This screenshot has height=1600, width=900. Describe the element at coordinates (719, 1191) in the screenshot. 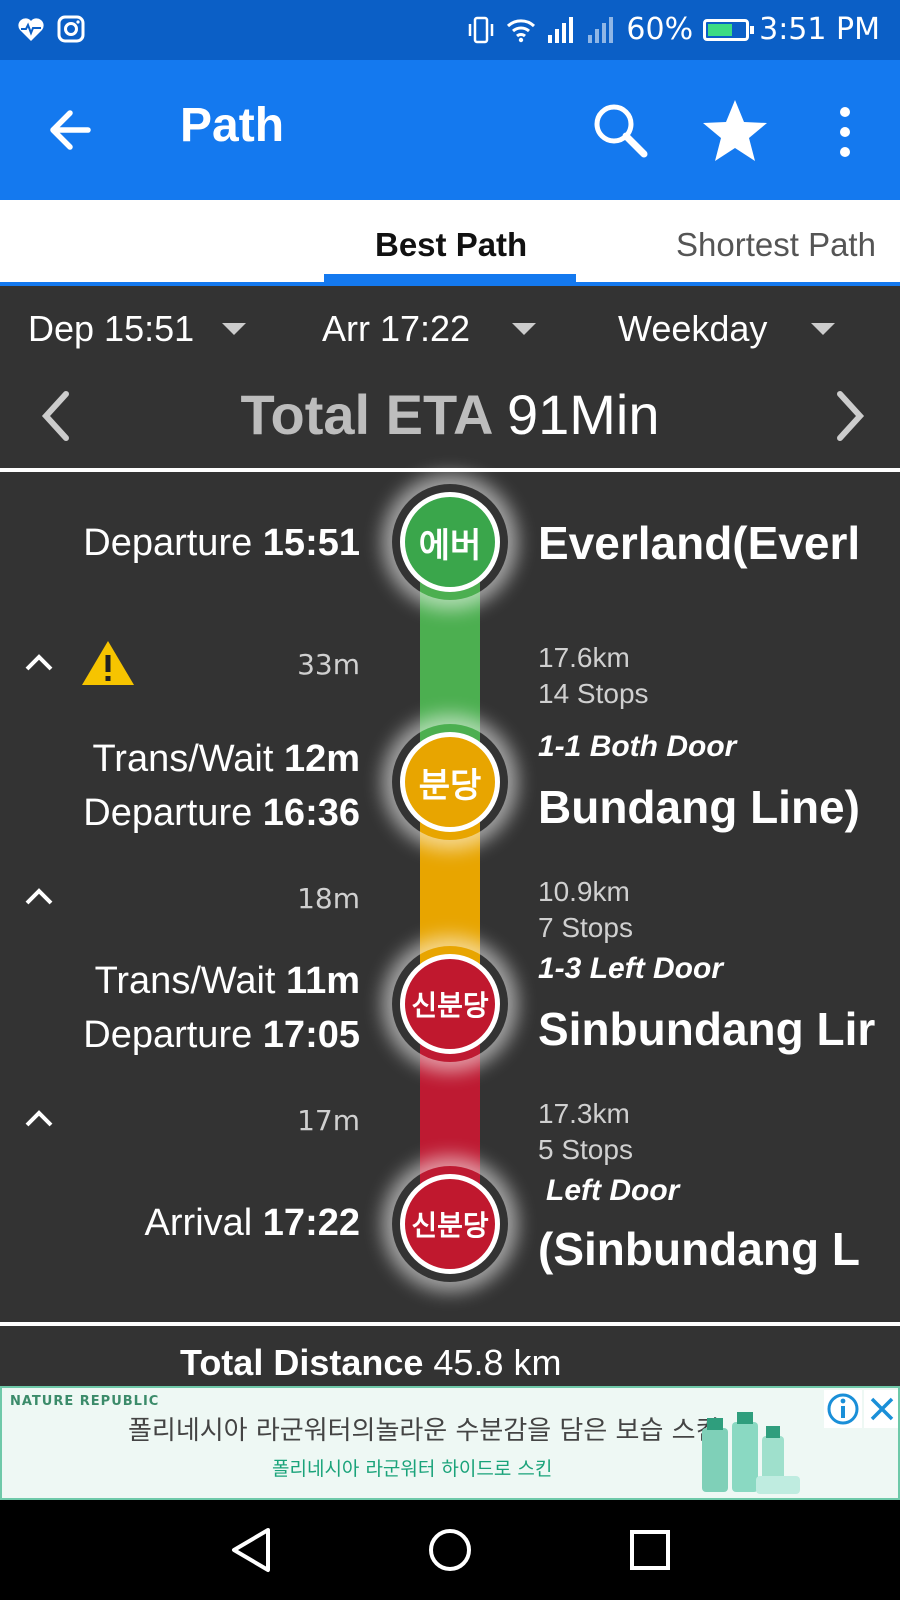

I see `door-info: Left Door` at that location.